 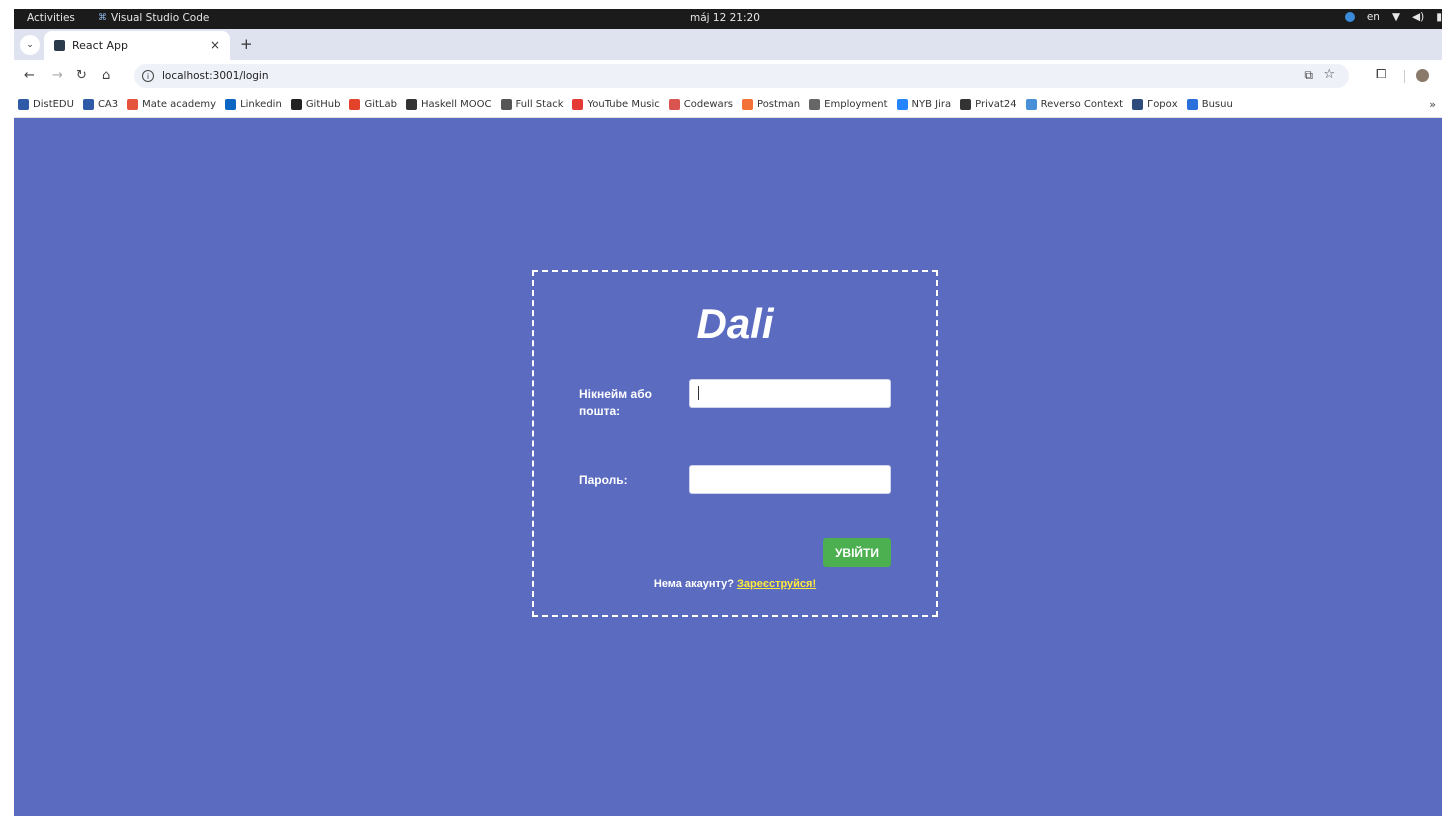 I want to click on password-input, so click(x=790, y=479).